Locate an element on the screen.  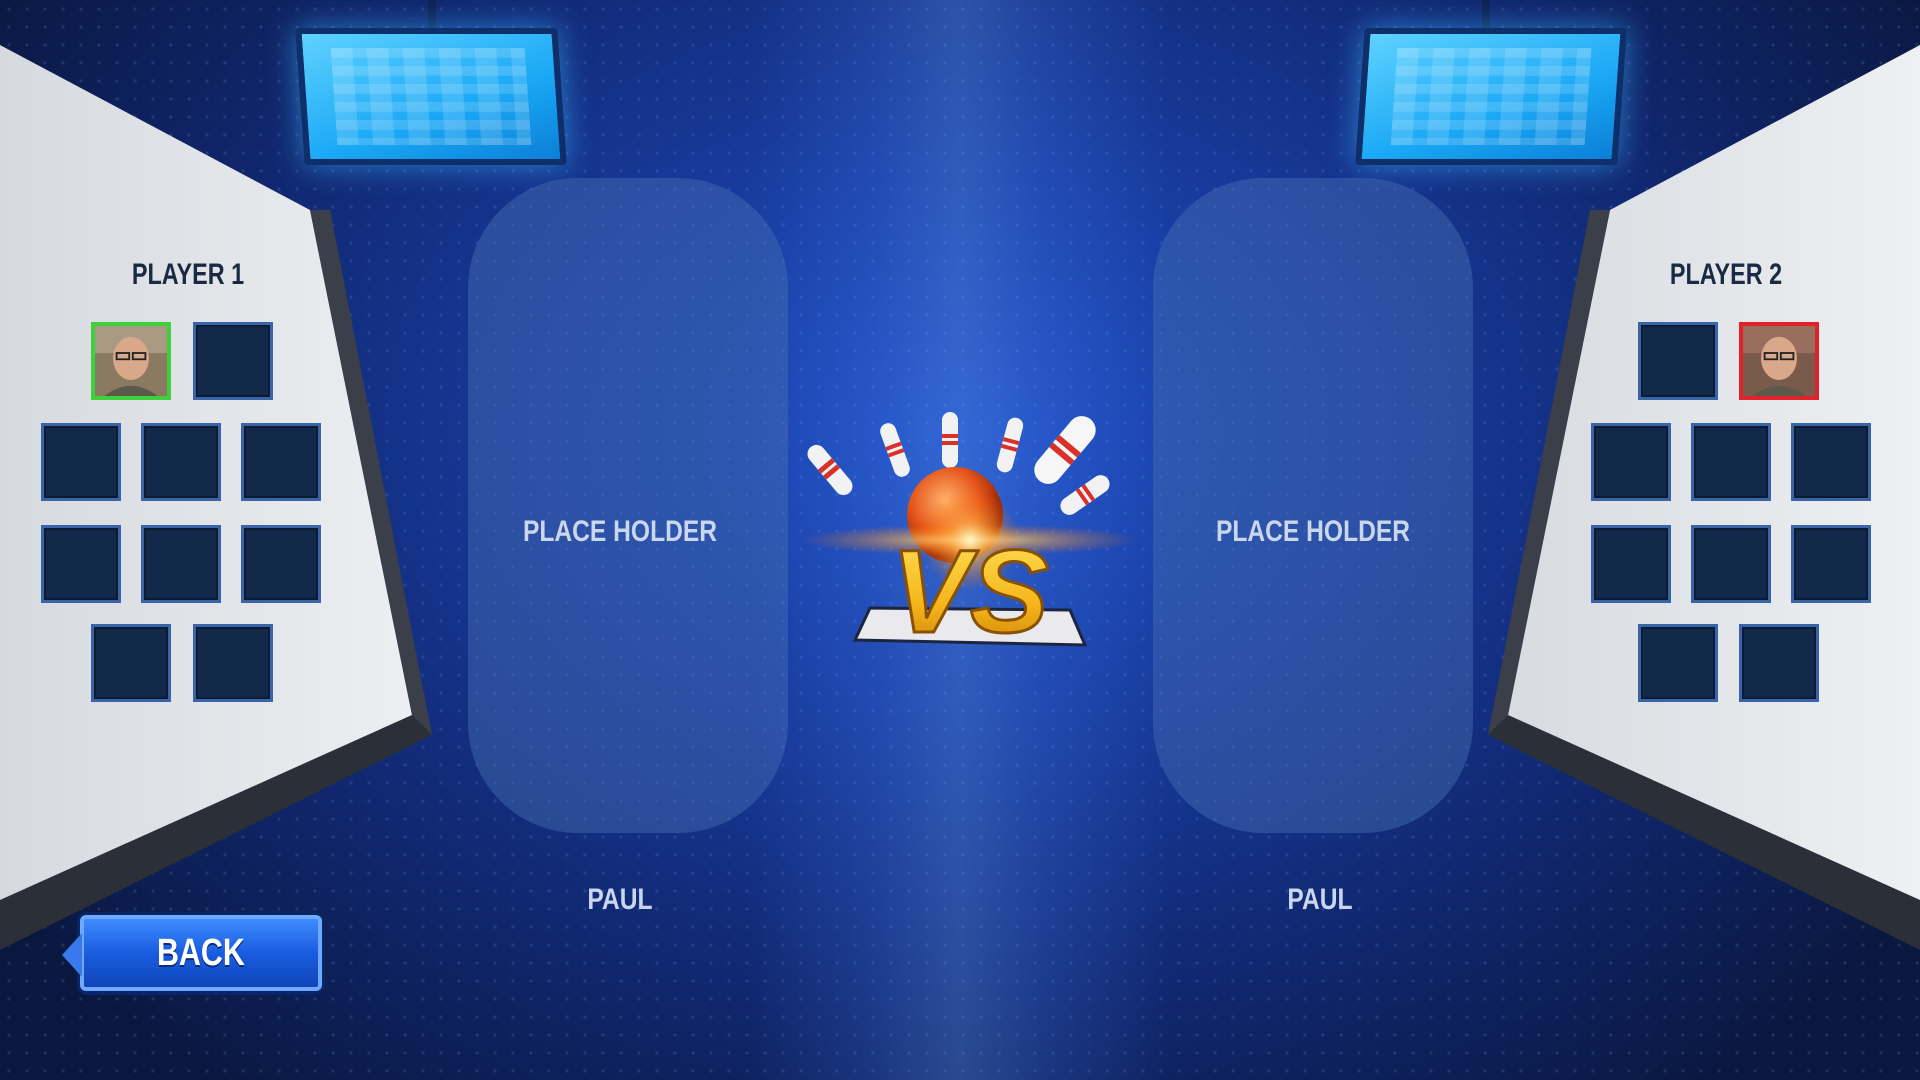
player2-title: PLAYER 2 is located at coordinates (1726, 274).